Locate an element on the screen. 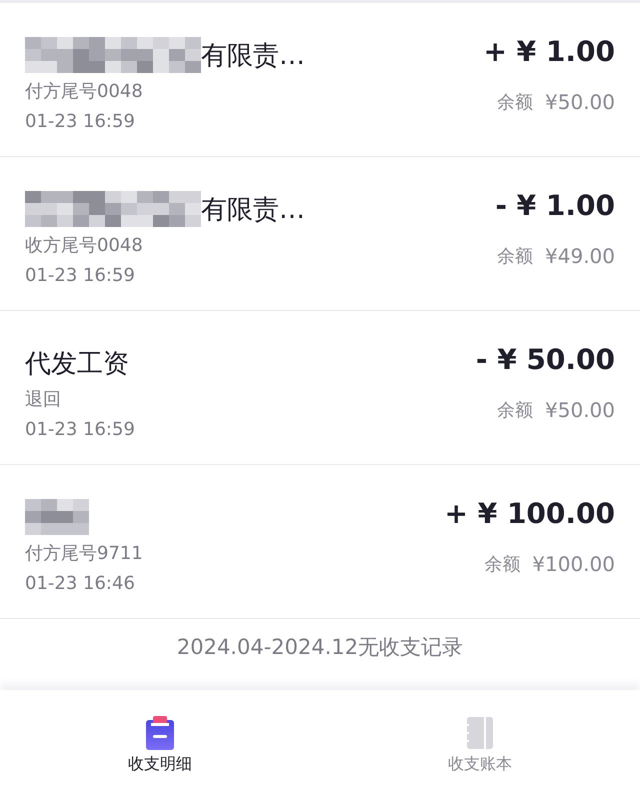 The image size is (640, 797). counterparty-account: 退回 is located at coordinates (43, 400).